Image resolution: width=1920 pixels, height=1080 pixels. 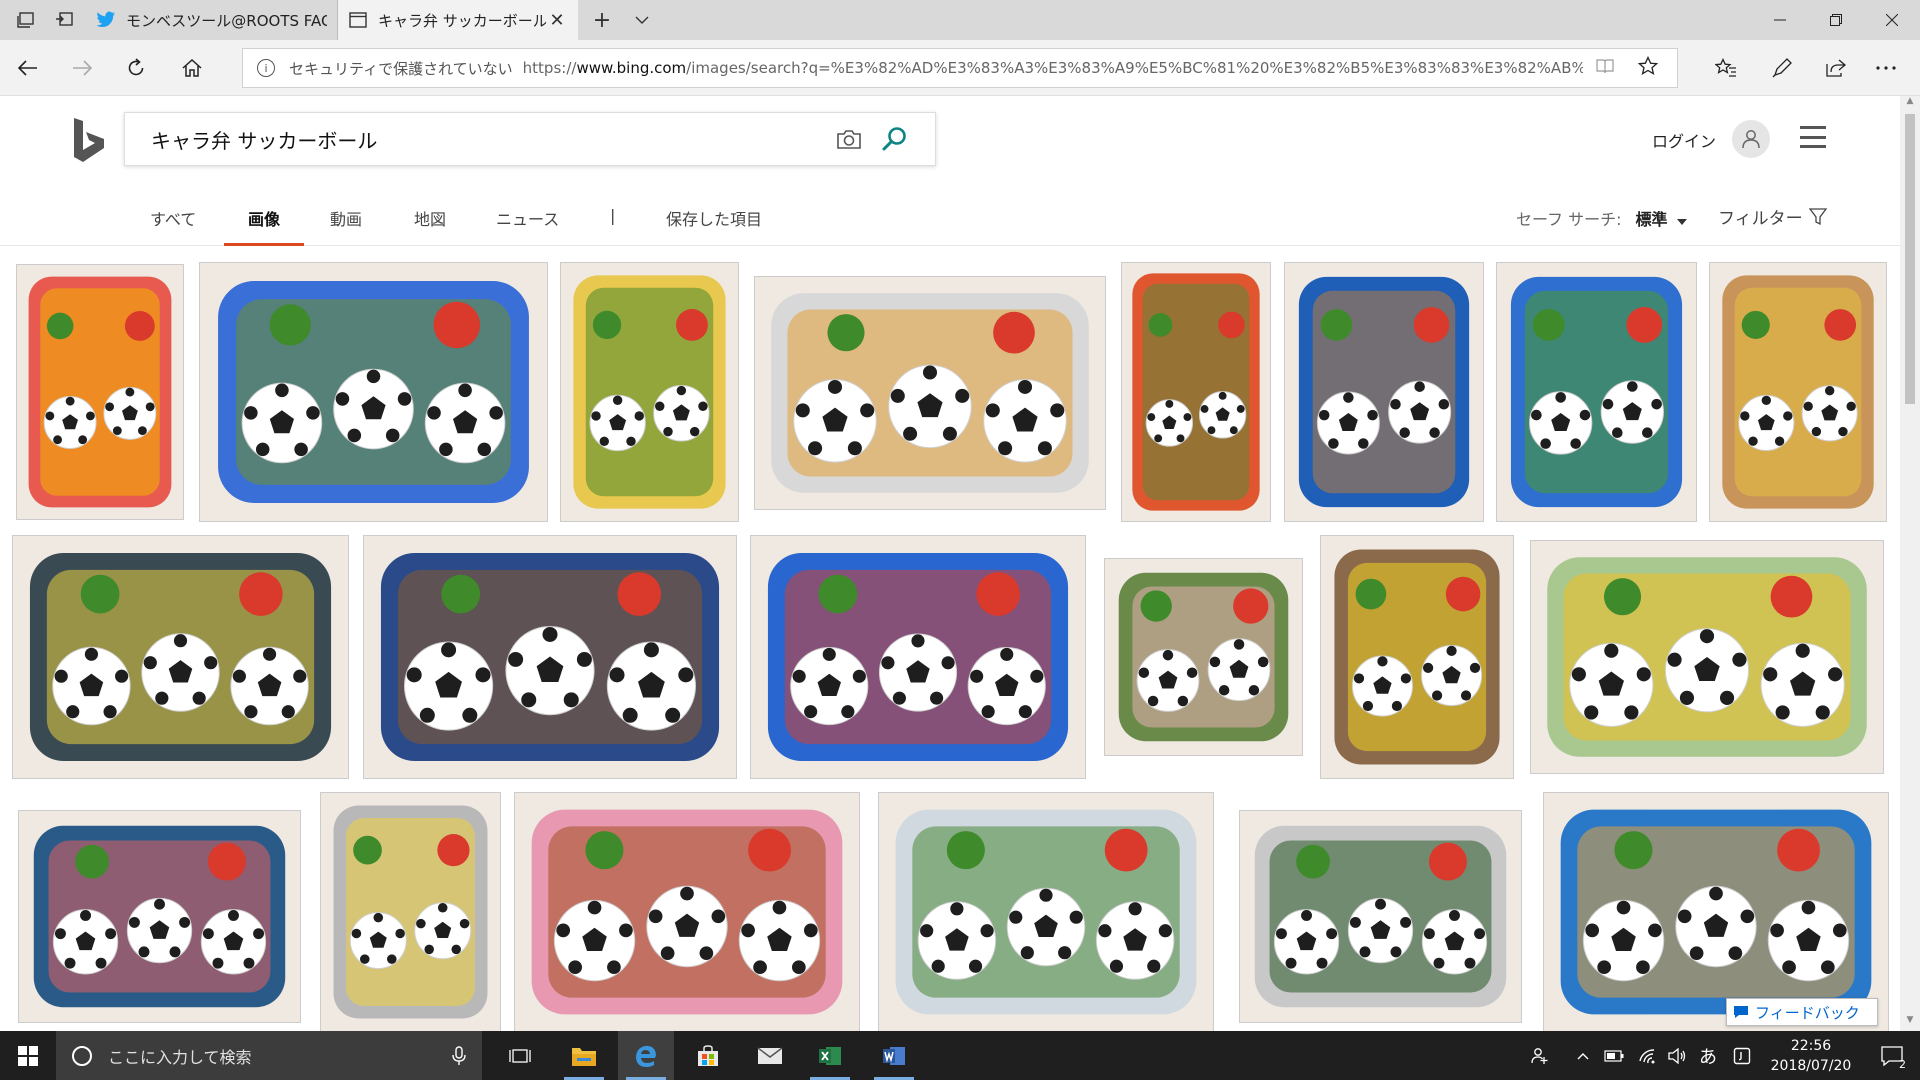 I want to click on filter-button: フィルター, so click(x=1772, y=216).